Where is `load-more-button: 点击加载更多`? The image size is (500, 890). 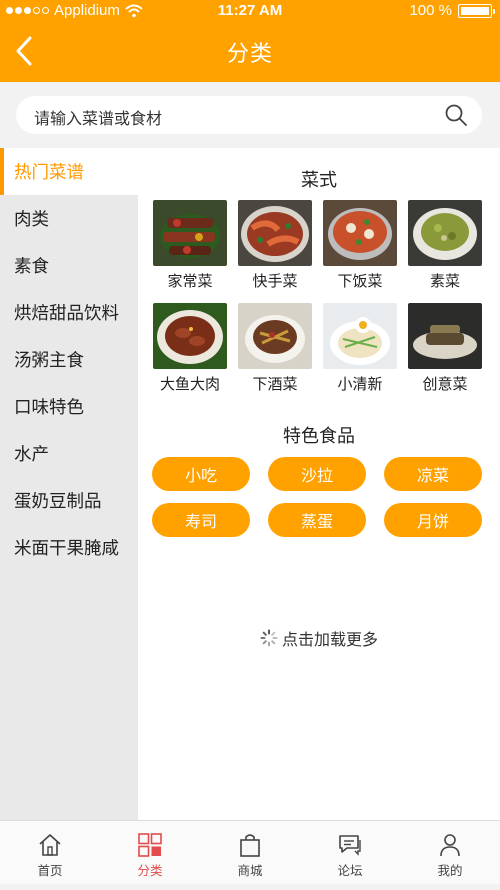
load-more-button: 点击加载更多 is located at coordinates (319, 638).